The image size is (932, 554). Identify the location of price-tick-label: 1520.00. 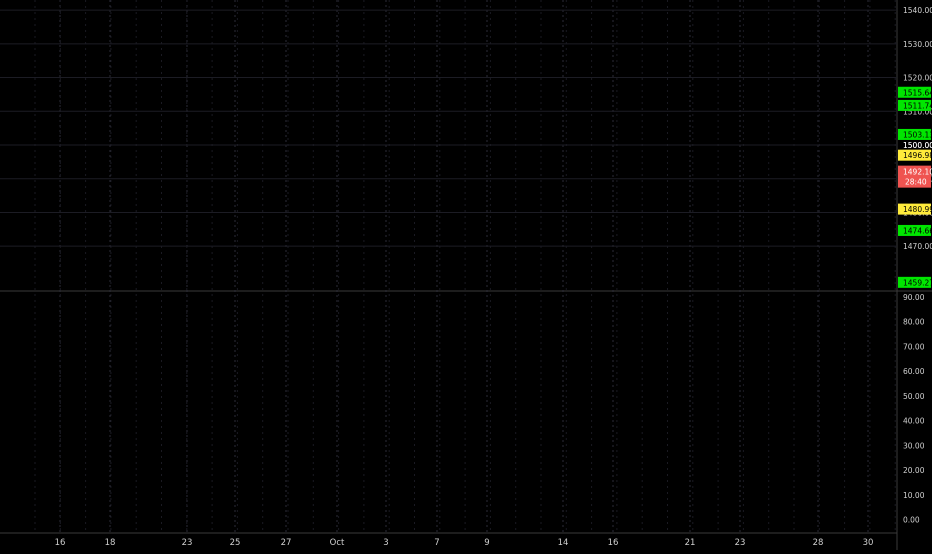
(917, 78).